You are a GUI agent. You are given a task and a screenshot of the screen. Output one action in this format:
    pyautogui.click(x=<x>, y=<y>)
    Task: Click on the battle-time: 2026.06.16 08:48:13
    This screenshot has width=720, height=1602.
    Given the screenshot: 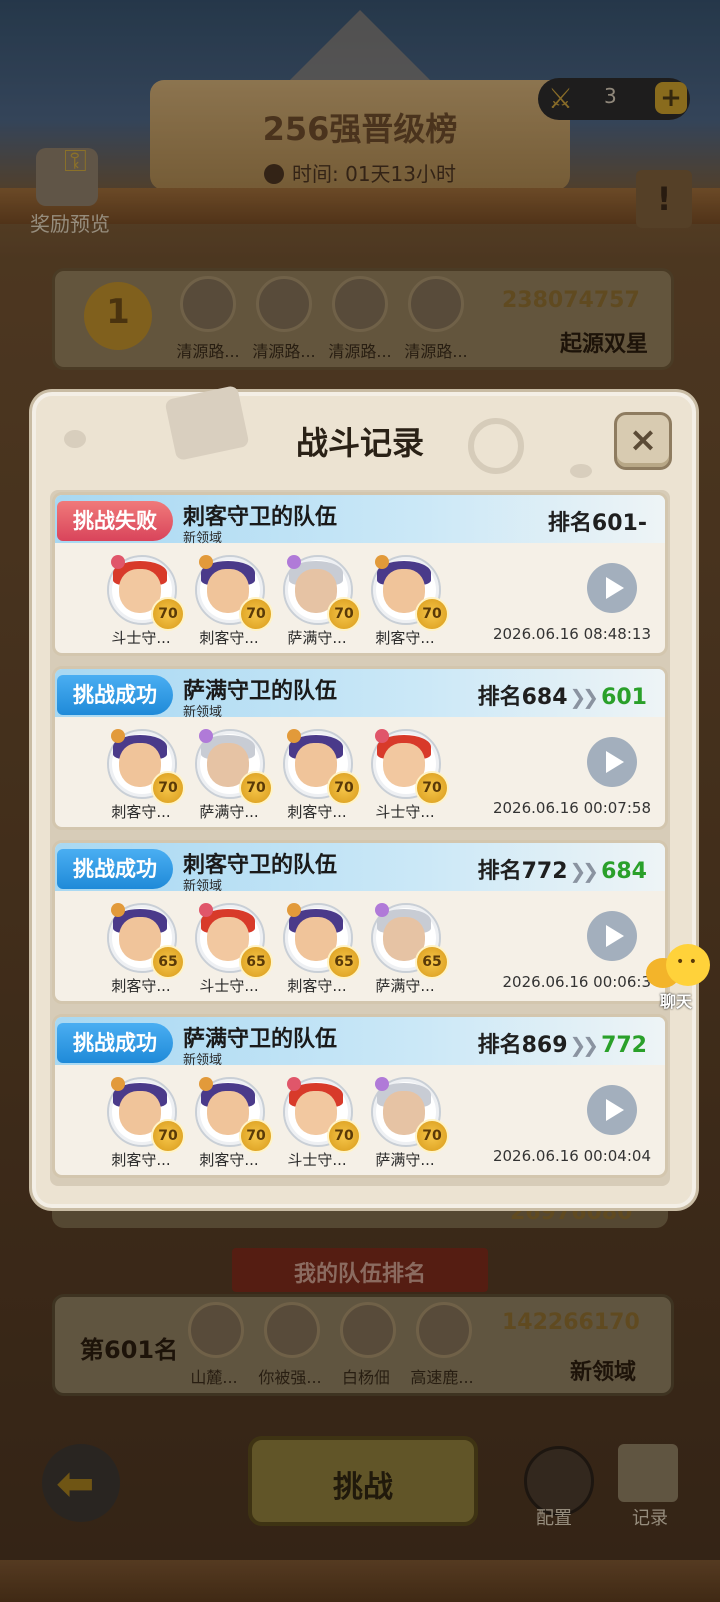 What is the action you would take?
    pyautogui.click(x=571, y=634)
    